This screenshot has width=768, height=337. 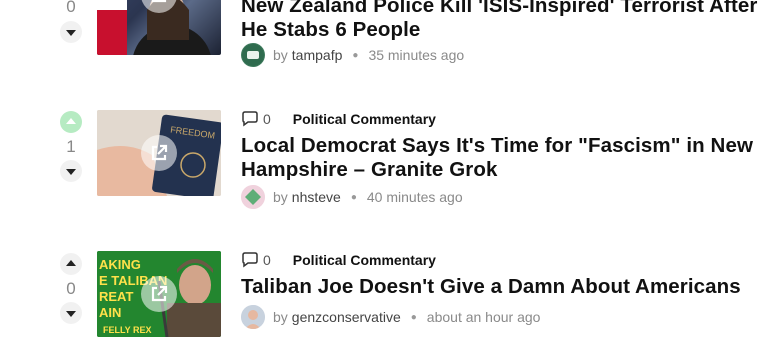 What do you see at coordinates (159, 27) in the screenshot?
I see `post-thumbnail` at bounding box center [159, 27].